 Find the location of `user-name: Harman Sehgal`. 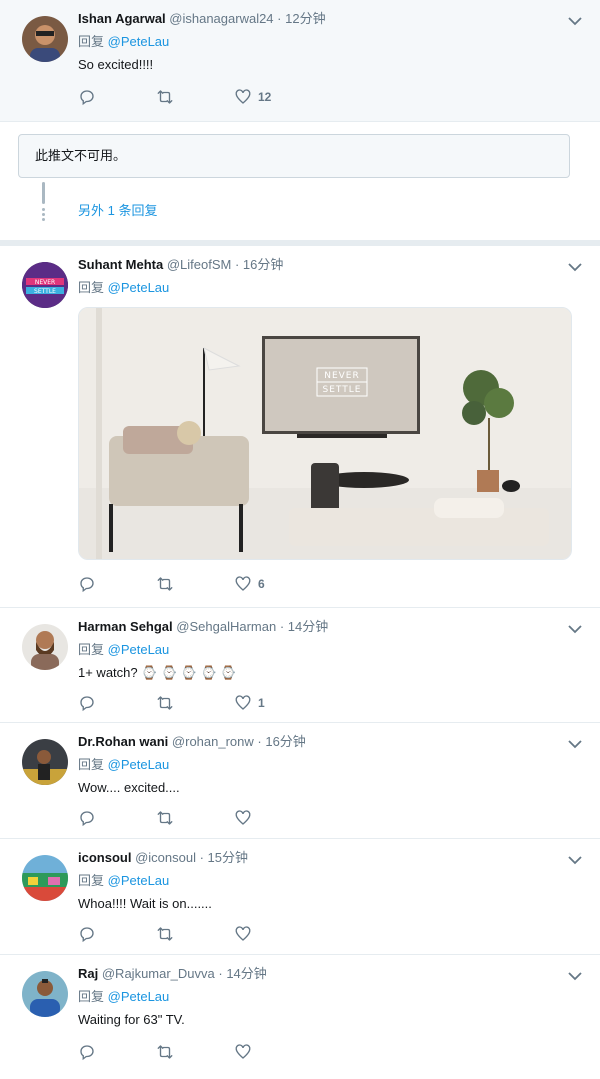

user-name: Harman Sehgal is located at coordinates (125, 626).